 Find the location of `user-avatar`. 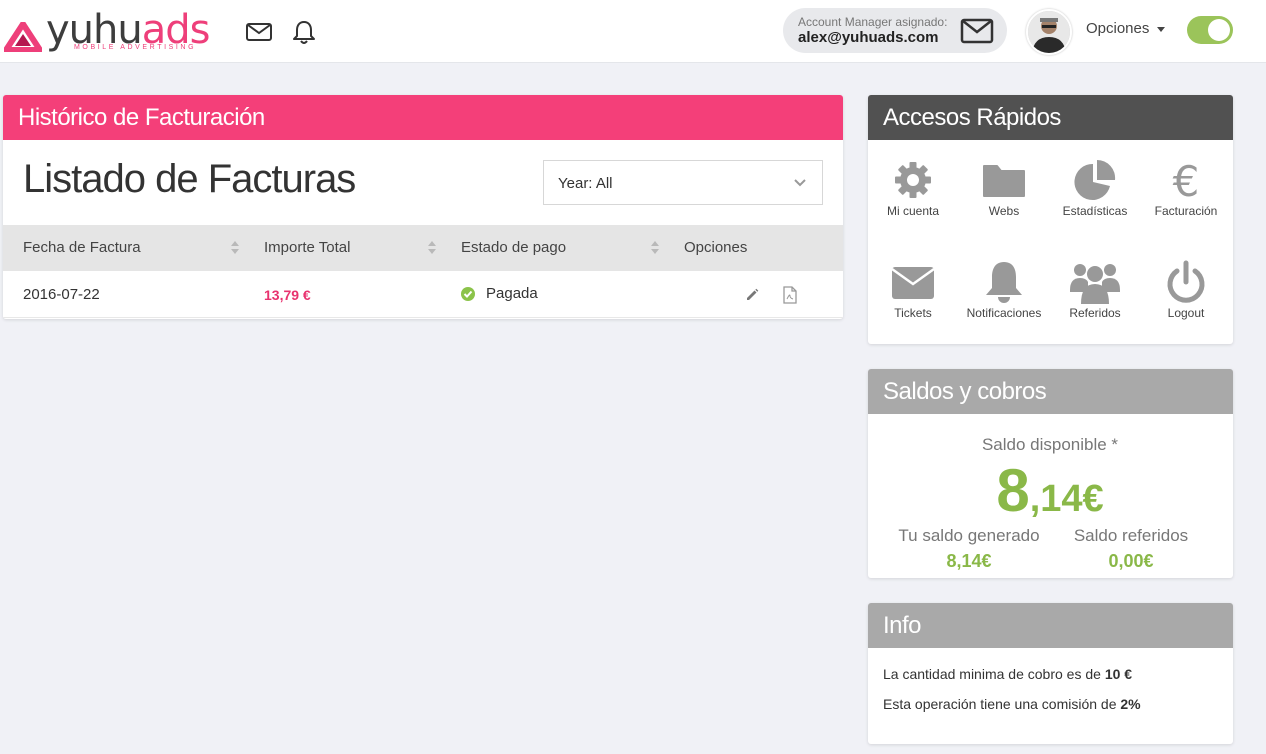

user-avatar is located at coordinates (1049, 32).